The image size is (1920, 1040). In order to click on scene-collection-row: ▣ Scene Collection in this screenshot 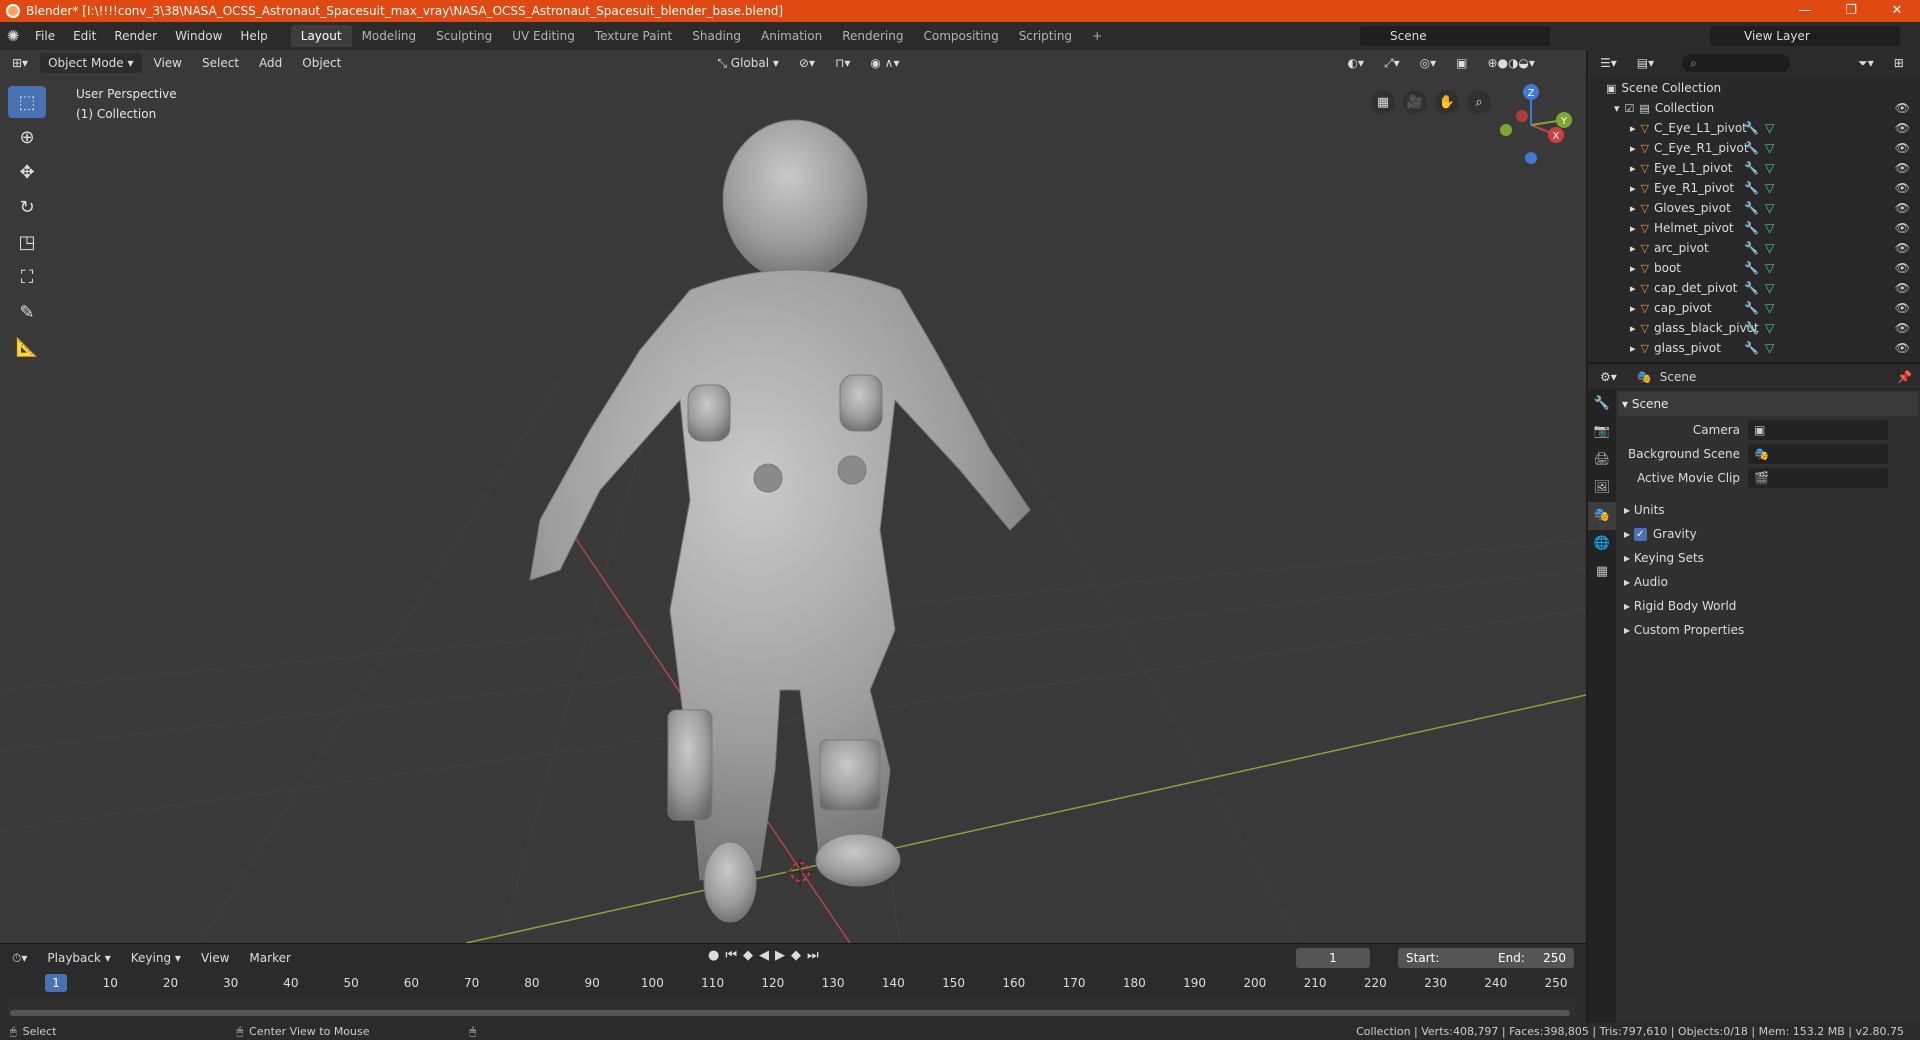, I will do `click(1754, 88)`.